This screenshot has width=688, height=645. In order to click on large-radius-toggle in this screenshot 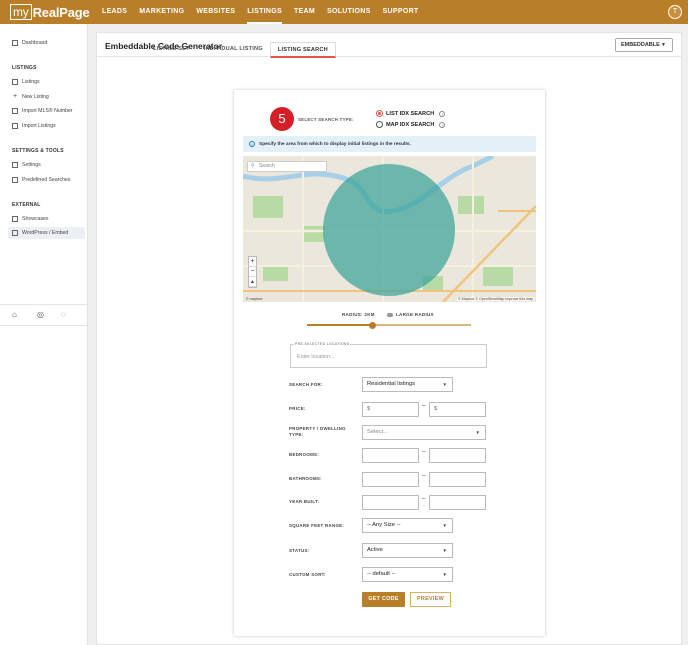, I will do `click(390, 315)`.